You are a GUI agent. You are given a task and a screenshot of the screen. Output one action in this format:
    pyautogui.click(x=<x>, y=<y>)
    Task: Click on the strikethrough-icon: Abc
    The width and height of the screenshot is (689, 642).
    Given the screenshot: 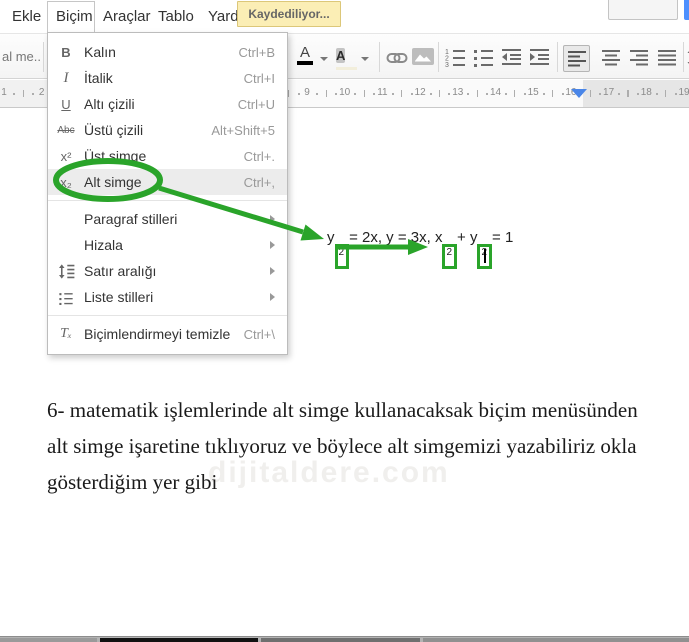 What is the action you would take?
    pyautogui.click(x=66, y=130)
    